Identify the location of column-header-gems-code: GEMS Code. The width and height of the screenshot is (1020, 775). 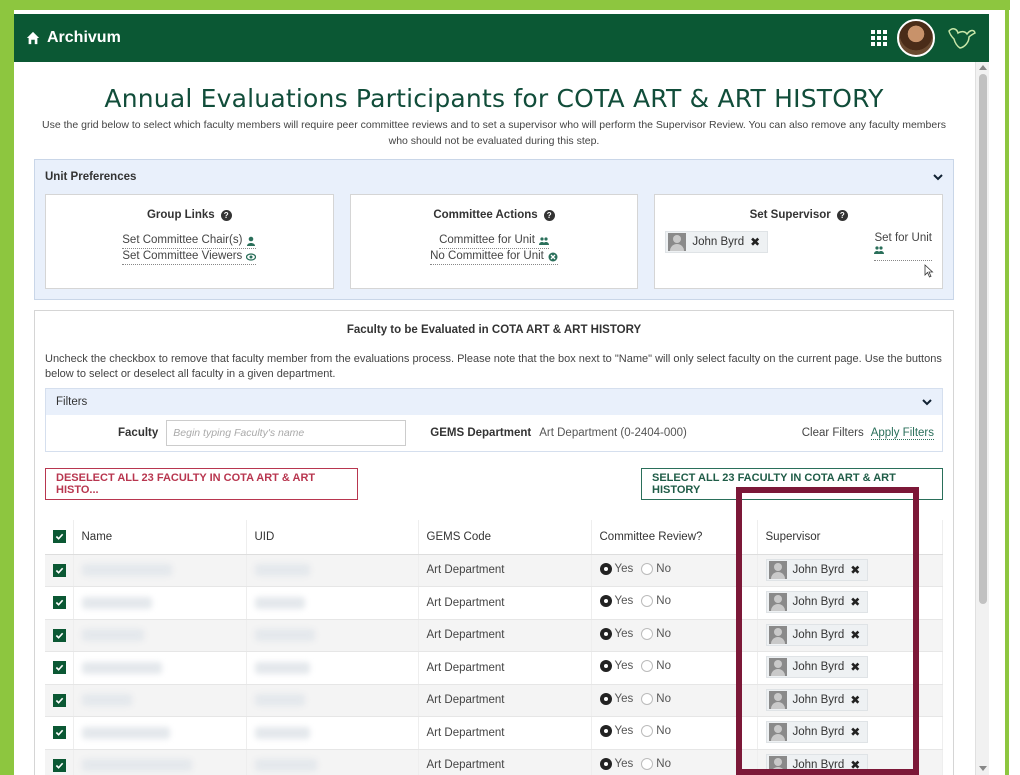
(505, 537).